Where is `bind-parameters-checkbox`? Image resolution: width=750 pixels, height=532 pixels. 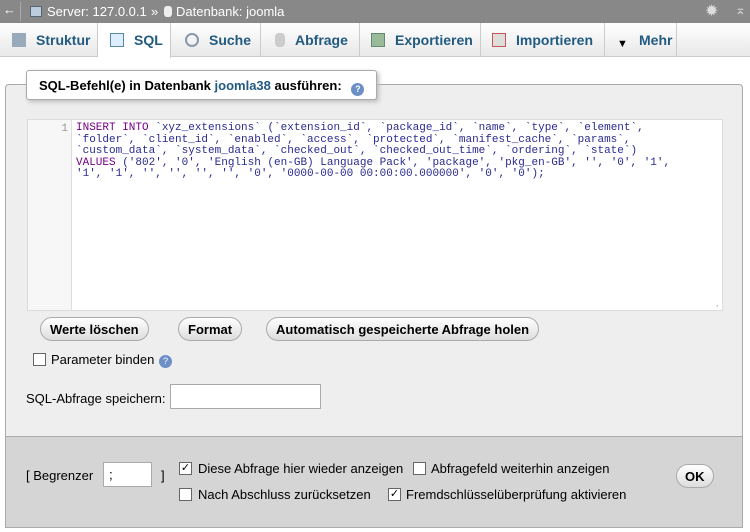 bind-parameters-checkbox is located at coordinates (39, 359).